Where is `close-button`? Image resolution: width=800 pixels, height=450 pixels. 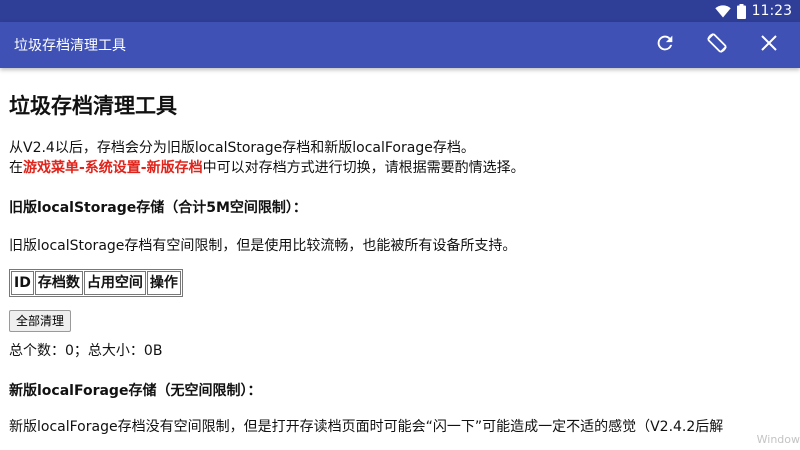 close-button is located at coordinates (769, 45).